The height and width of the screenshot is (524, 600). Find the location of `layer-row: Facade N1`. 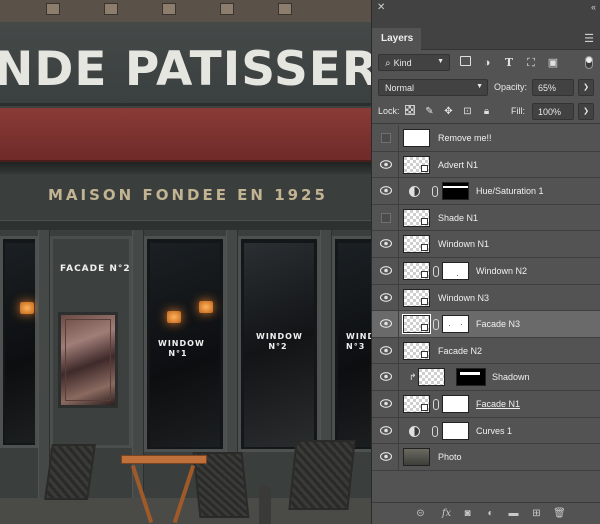

layer-row: Facade N1 is located at coordinates (486, 404).